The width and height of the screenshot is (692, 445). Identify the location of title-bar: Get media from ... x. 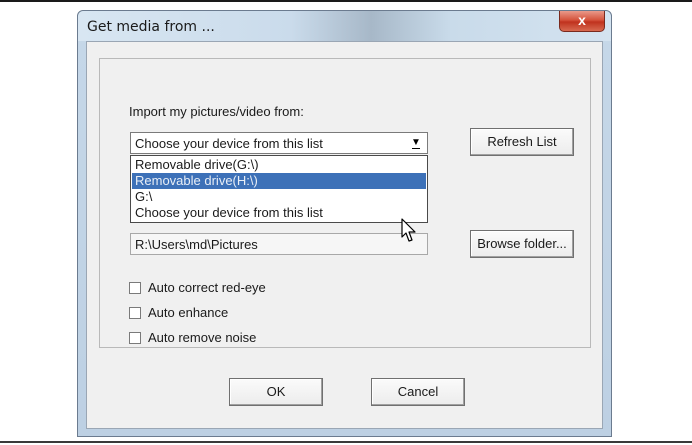
(344, 26).